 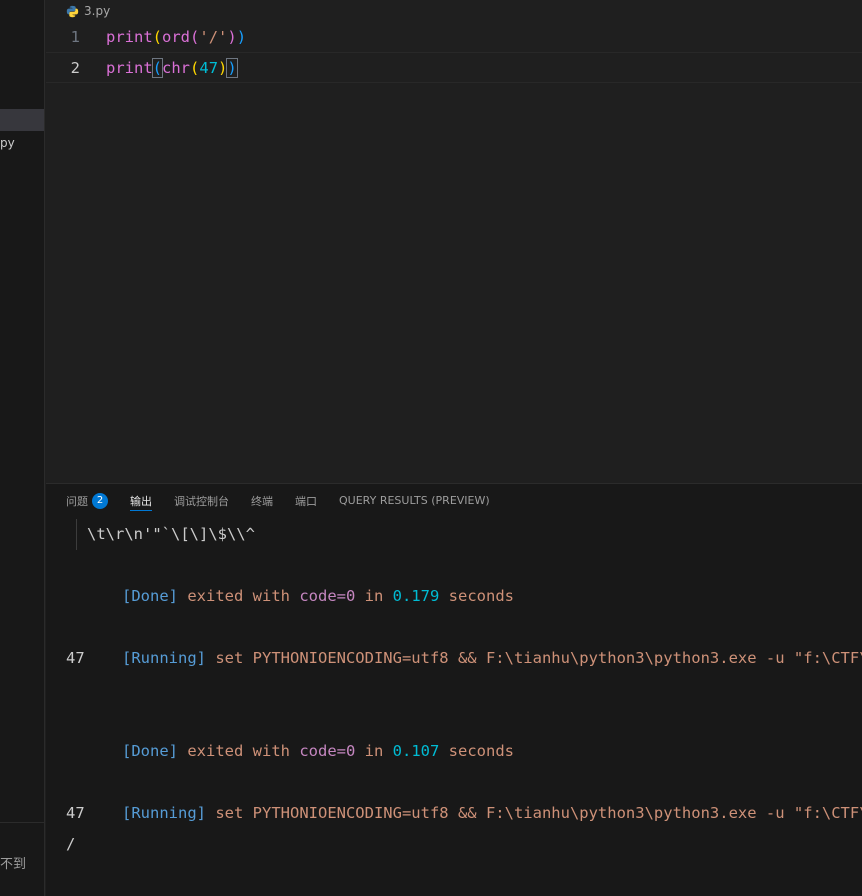 I want to click on tab-output-label: 输出, so click(x=141, y=501).